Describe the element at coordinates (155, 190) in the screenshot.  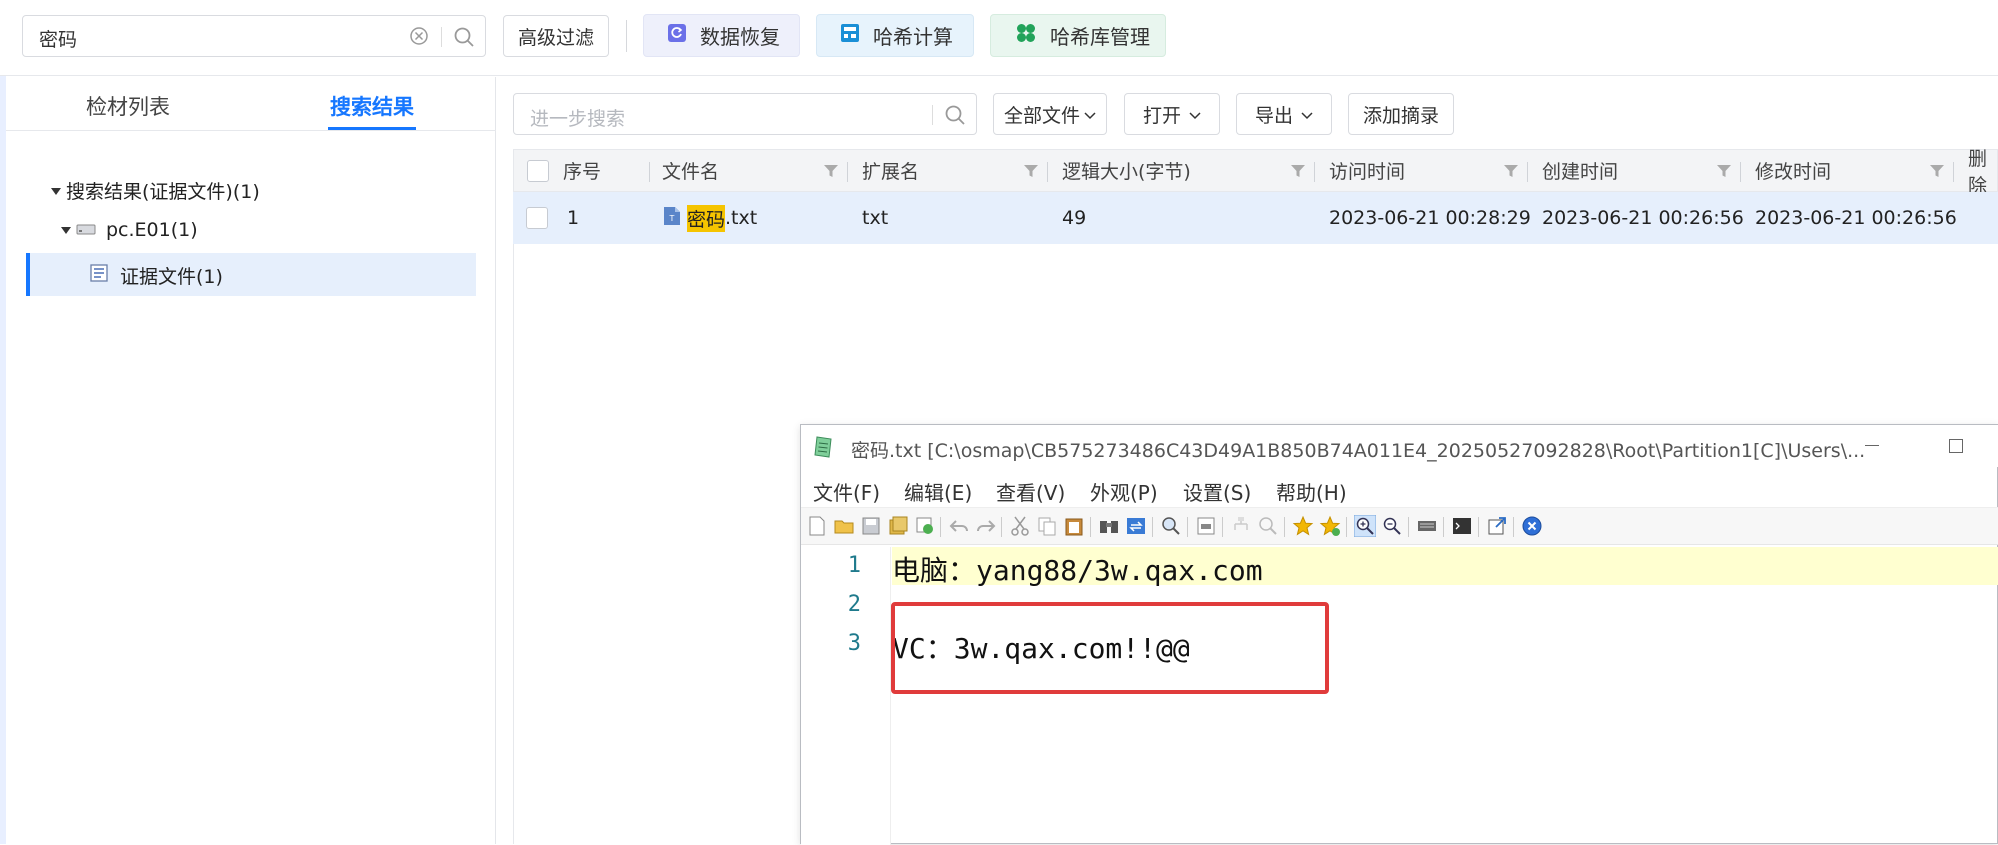
I see `tree-node-root: 搜索结果(证据文件)(1)` at that location.